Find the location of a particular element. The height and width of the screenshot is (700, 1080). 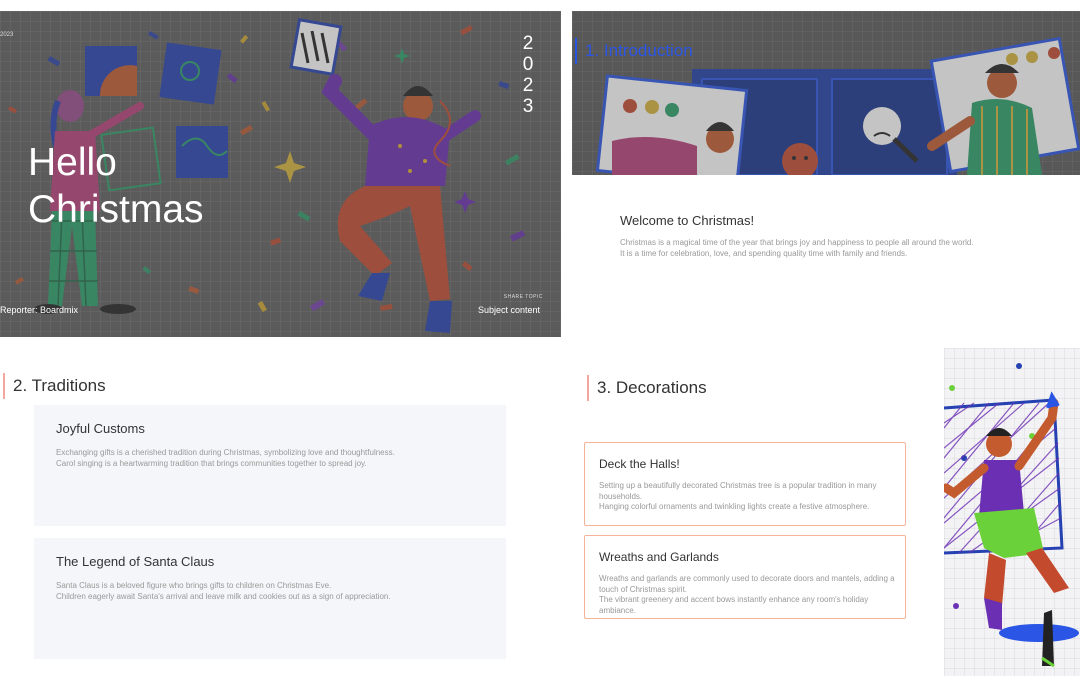

introduction-heading: 1. Introduction is located at coordinates (634, 51).